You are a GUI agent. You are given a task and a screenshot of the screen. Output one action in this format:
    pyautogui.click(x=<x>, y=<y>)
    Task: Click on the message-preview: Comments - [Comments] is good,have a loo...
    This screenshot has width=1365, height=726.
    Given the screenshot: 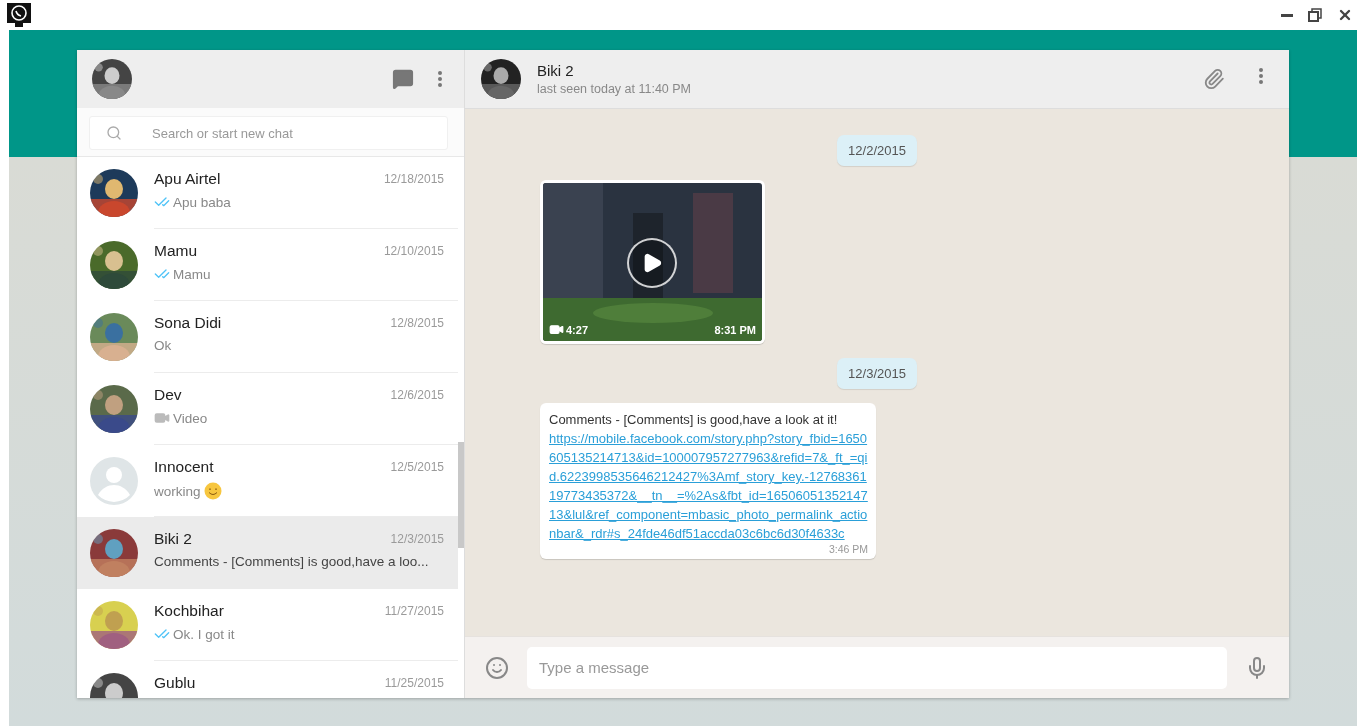 What is the action you would take?
    pyautogui.click(x=291, y=561)
    